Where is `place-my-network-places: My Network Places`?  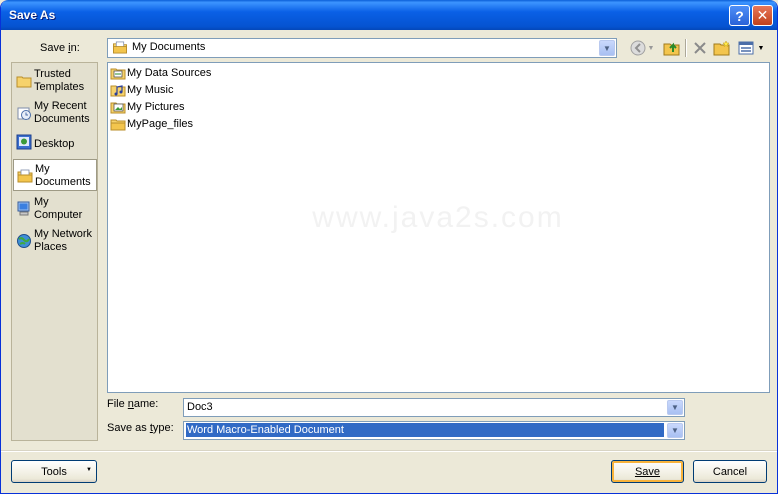
place-my-network-places: My Network Places is located at coordinates (55, 240).